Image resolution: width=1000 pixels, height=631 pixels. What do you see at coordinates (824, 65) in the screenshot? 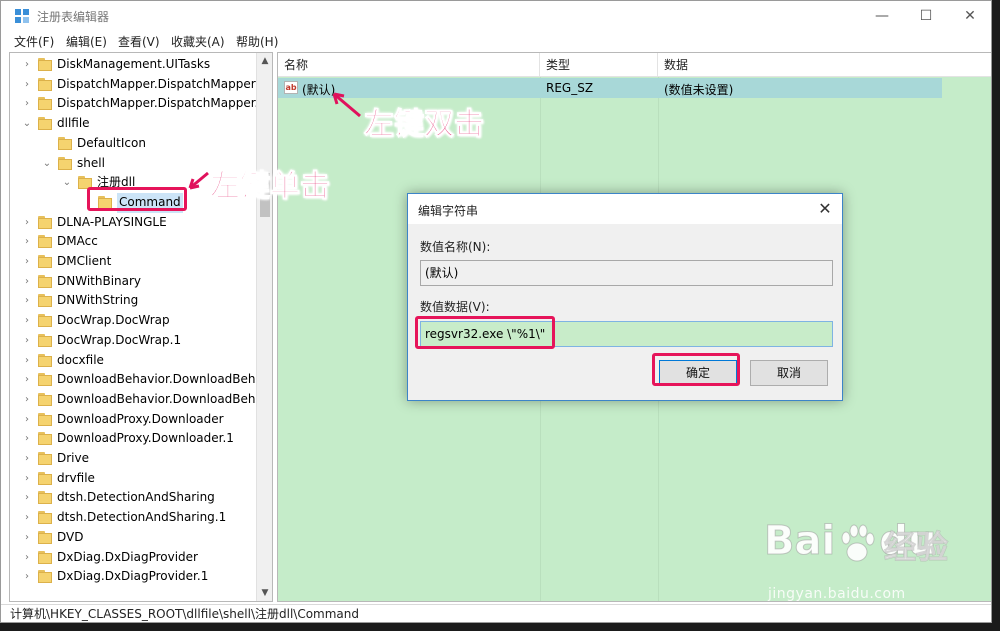
I see `column-header-data: 数据` at bounding box center [824, 65].